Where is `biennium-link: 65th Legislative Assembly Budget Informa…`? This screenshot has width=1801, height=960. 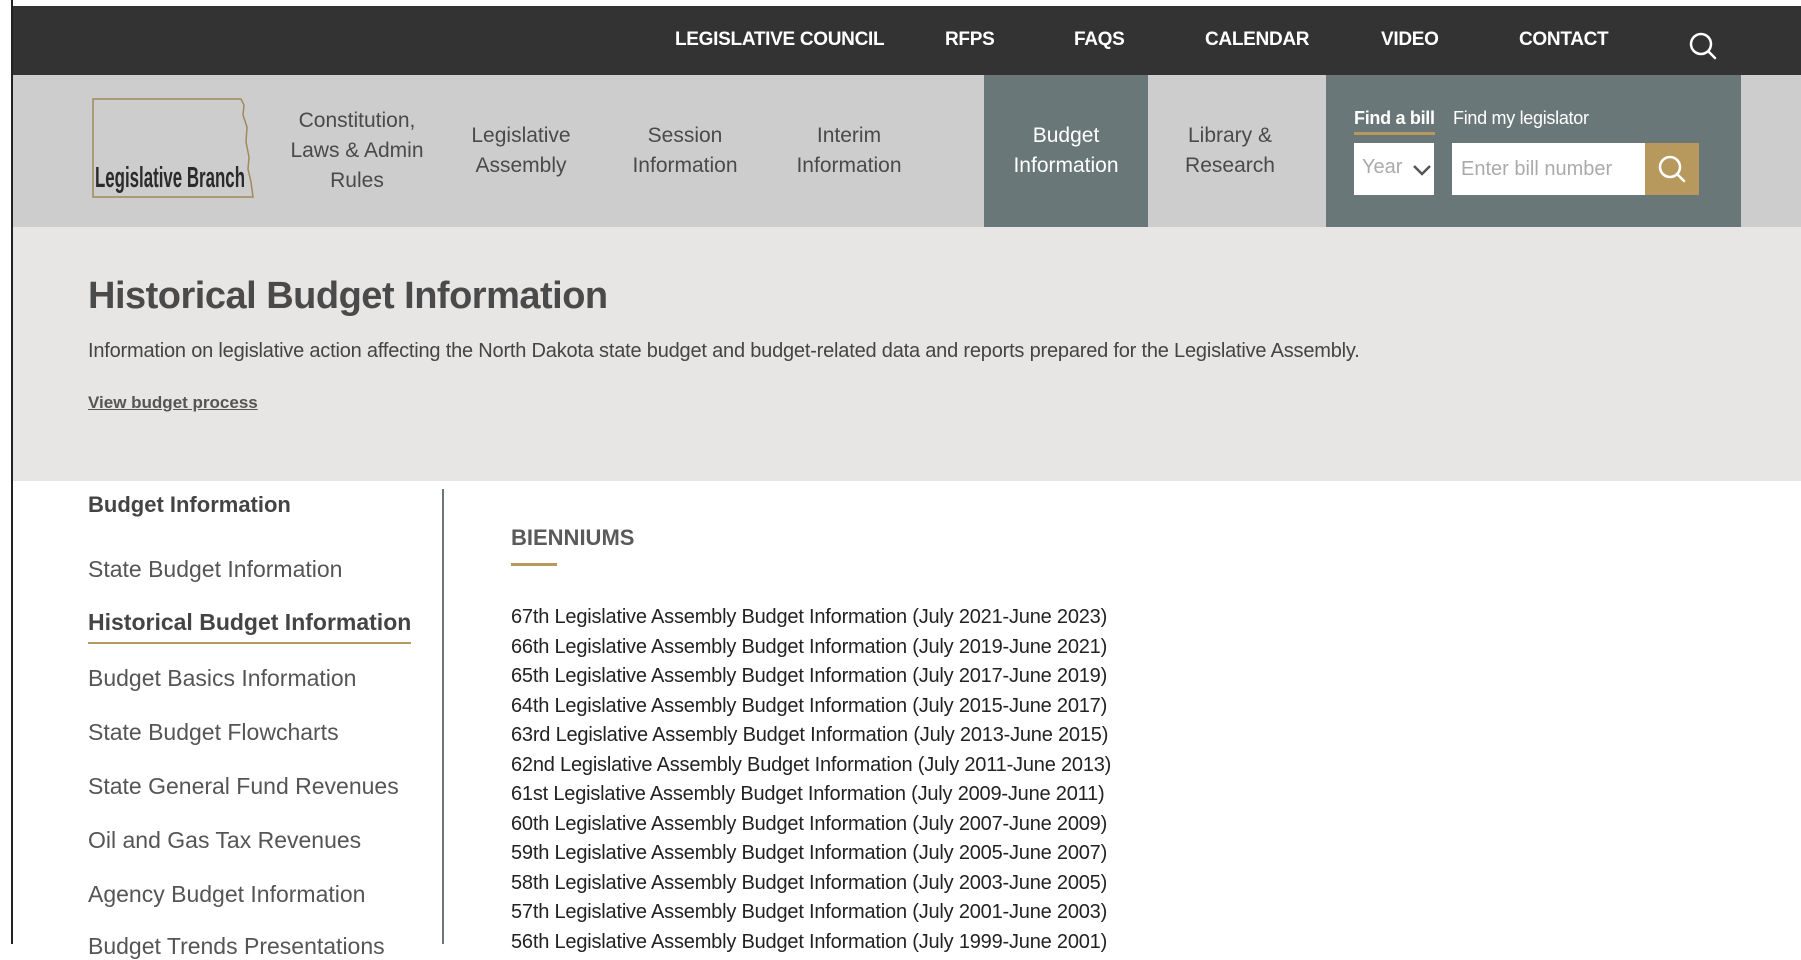
biennium-link: 65th Legislative Assembly Budget Informa… is located at coordinates (809, 676).